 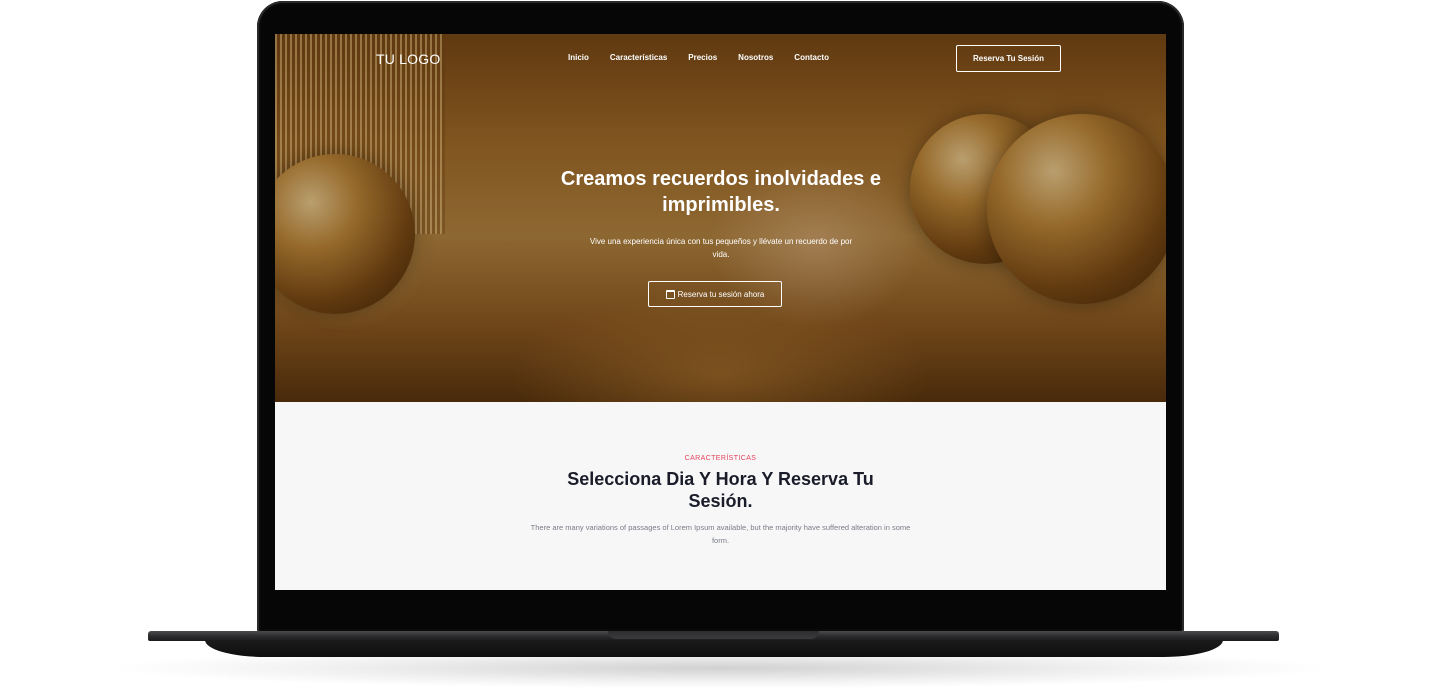 What do you see at coordinates (638, 57) in the screenshot?
I see `nav-item-caracteristicas: Características` at bounding box center [638, 57].